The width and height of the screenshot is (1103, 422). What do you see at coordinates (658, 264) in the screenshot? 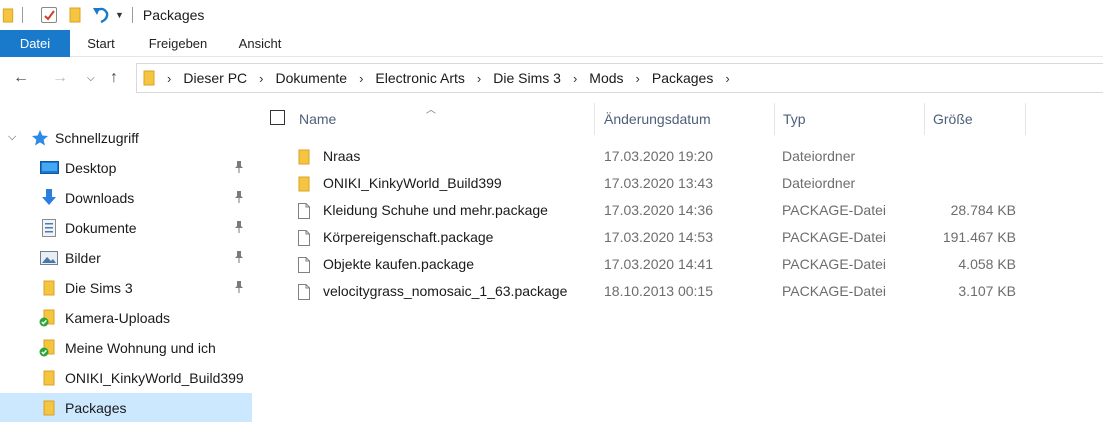
I see `file-date: 17.03.2020 14:41` at bounding box center [658, 264].